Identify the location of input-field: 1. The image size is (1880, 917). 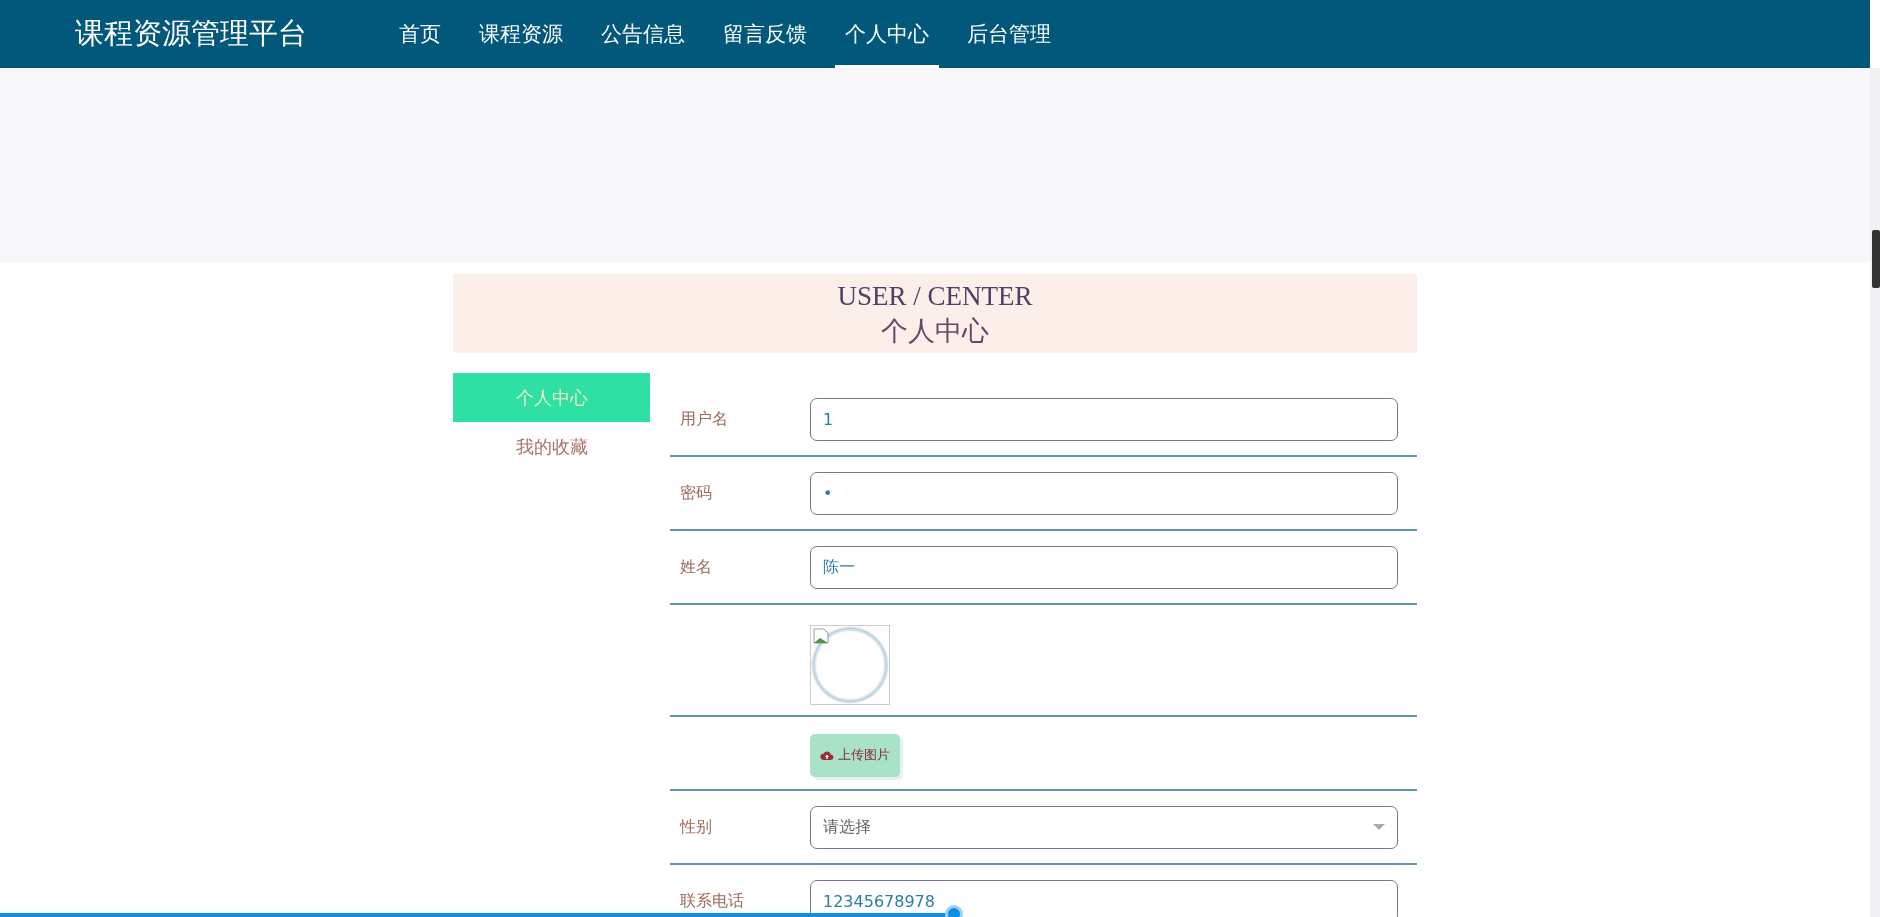
(1104, 419).